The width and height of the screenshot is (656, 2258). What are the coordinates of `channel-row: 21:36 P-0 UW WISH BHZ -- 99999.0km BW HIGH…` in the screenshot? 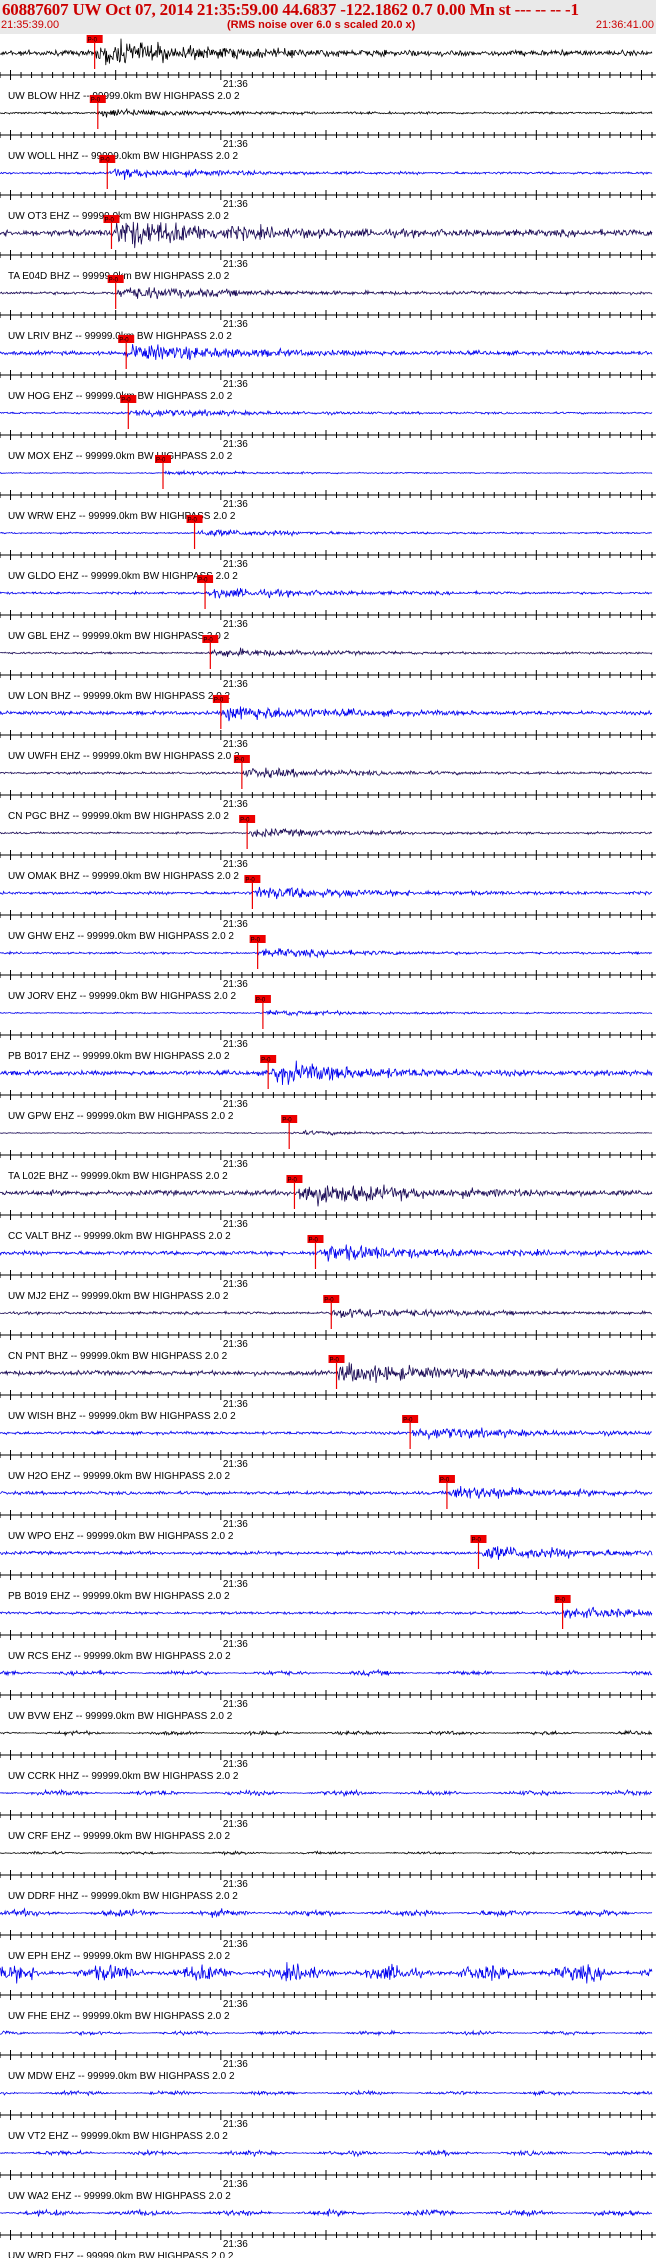 It's located at (328, 1388).